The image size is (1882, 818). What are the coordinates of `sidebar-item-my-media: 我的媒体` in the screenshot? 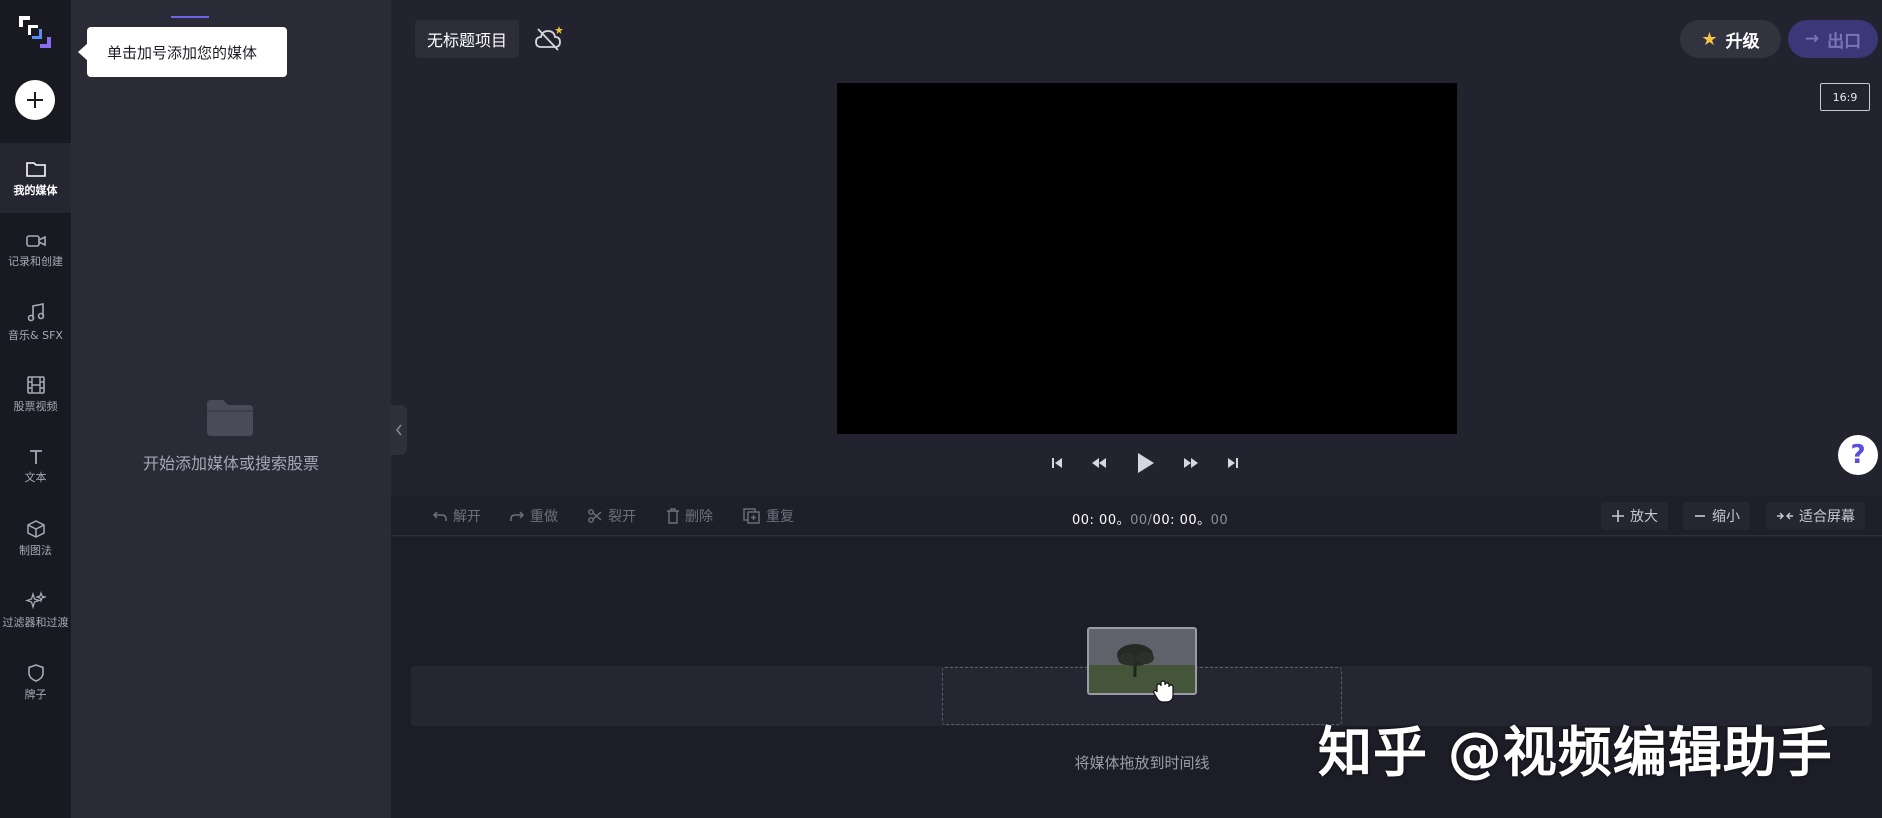 It's located at (35, 178).